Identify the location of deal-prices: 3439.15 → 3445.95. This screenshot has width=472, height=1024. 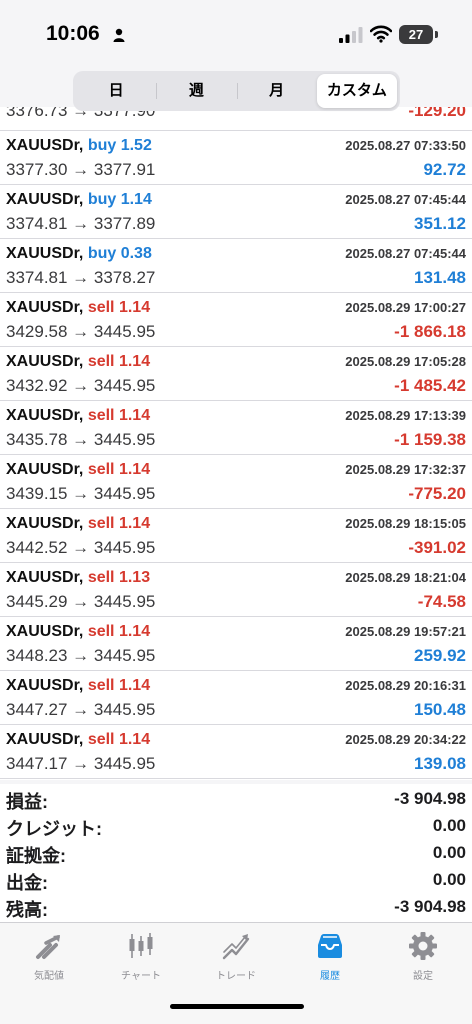
(81, 493).